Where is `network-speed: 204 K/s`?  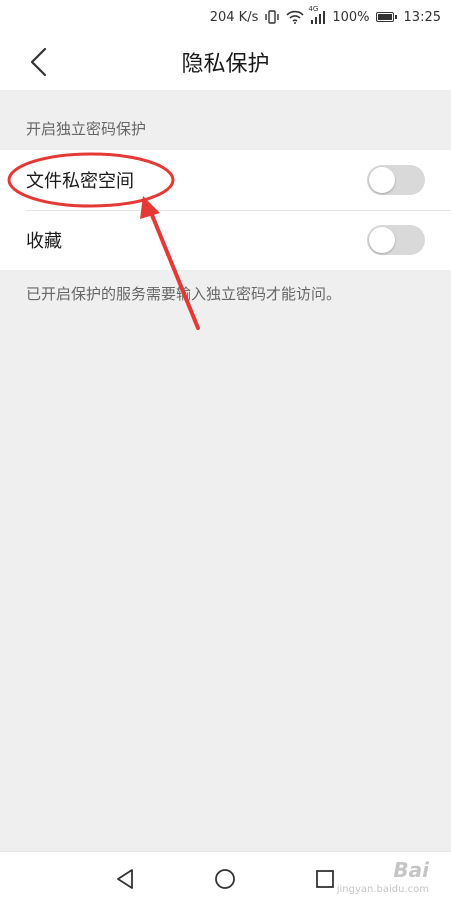
network-speed: 204 K/s is located at coordinates (234, 17).